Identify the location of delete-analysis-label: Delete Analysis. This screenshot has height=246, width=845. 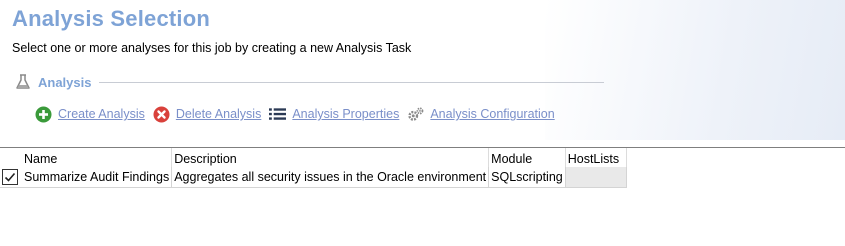
(218, 114).